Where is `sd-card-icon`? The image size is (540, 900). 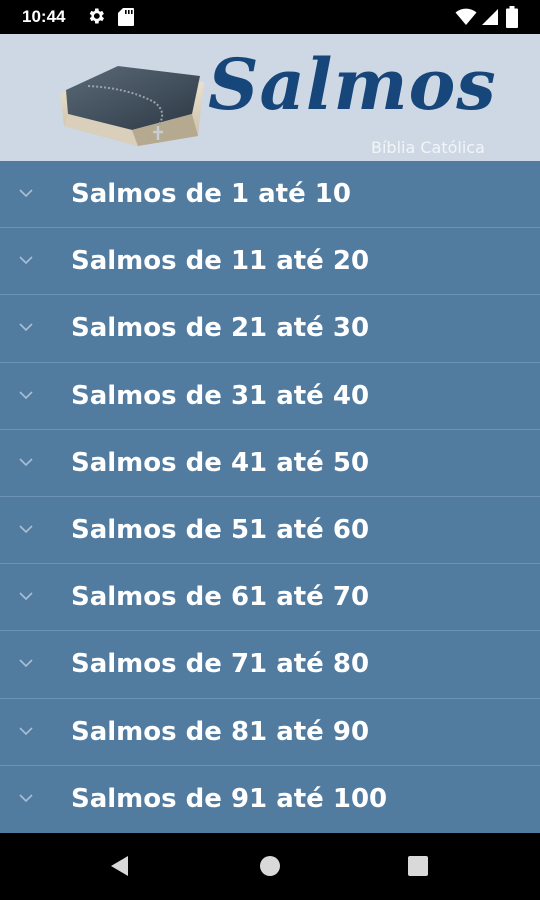 sd-card-icon is located at coordinates (126, 17).